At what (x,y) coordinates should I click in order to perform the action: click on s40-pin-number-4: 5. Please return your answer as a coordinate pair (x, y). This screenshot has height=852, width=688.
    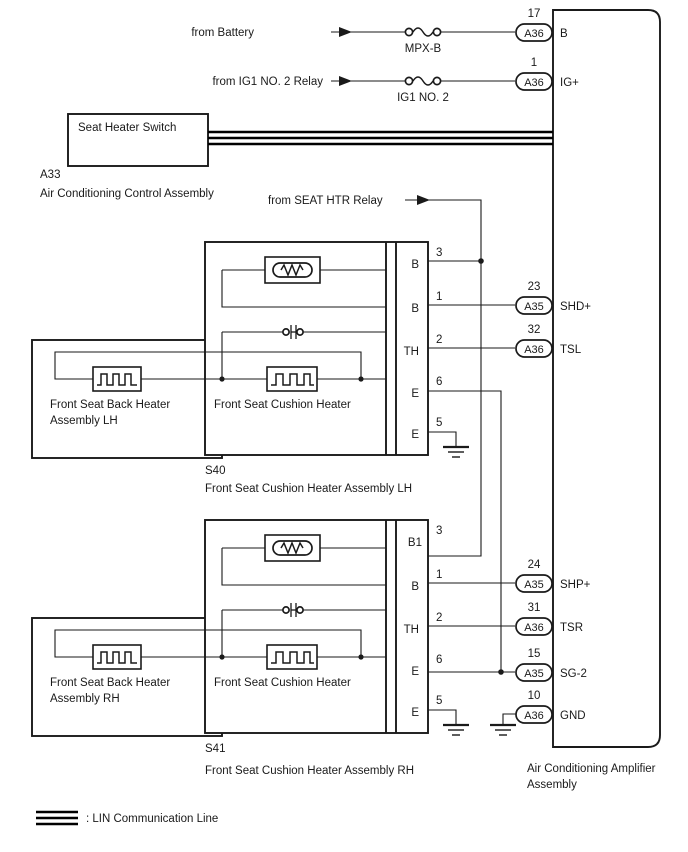
    Looking at the image, I should click on (439, 423).